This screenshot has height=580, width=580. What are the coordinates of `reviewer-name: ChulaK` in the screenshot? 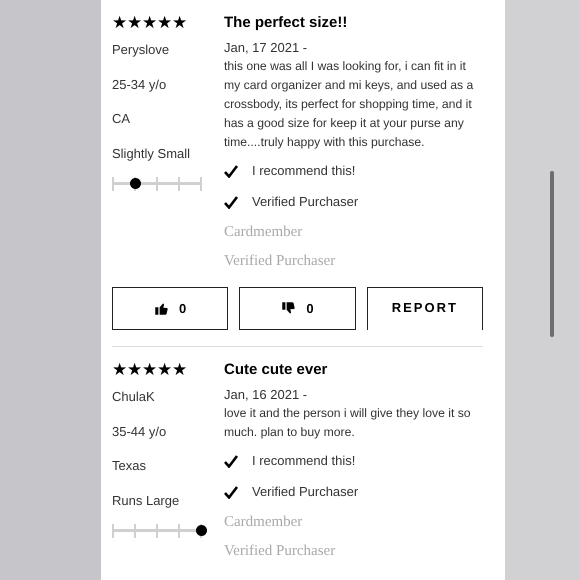 It's located at (134, 397).